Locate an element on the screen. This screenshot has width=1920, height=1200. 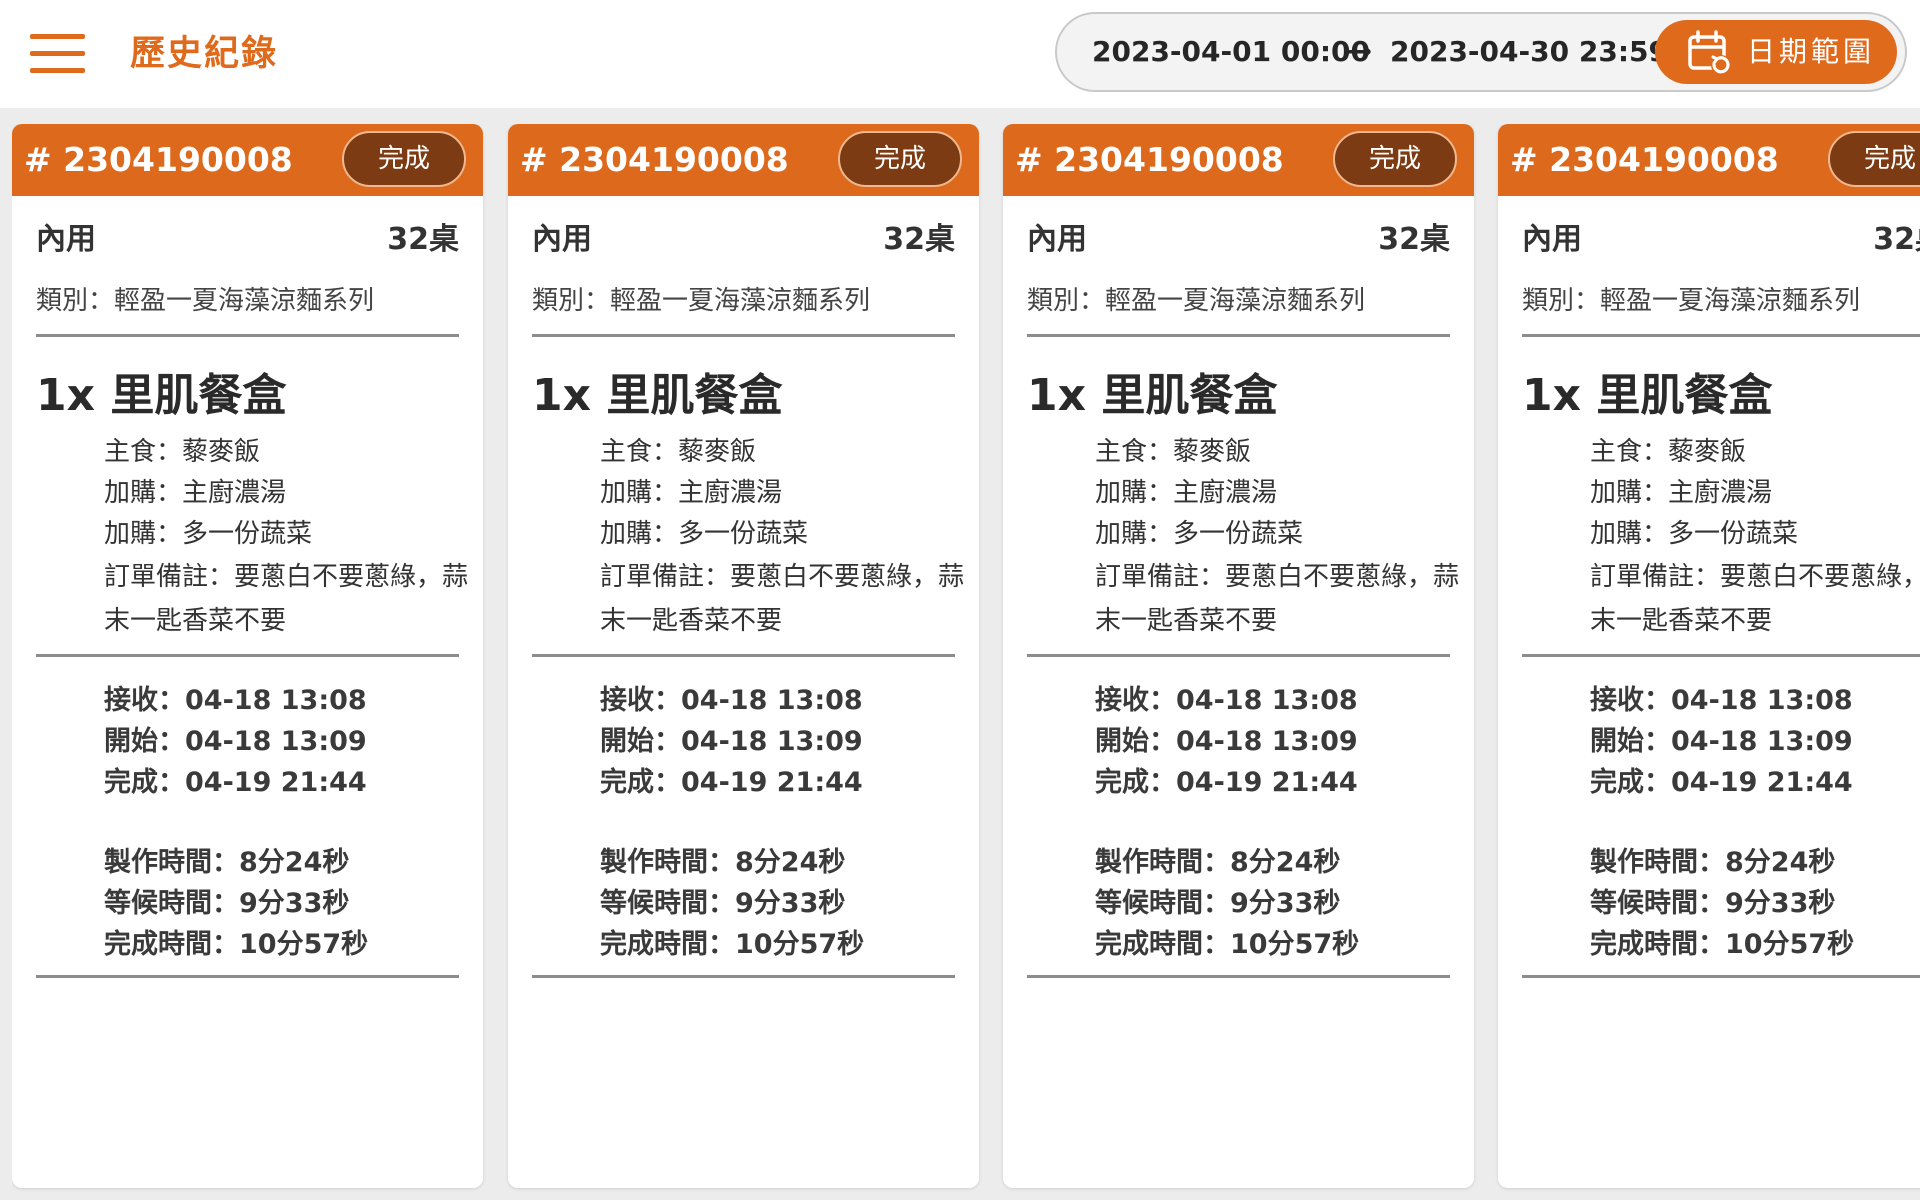
date-range-filter: 2023-04-01 00:00 → 2023-04-30 23:59 日期範圍 is located at coordinates (1481, 52).